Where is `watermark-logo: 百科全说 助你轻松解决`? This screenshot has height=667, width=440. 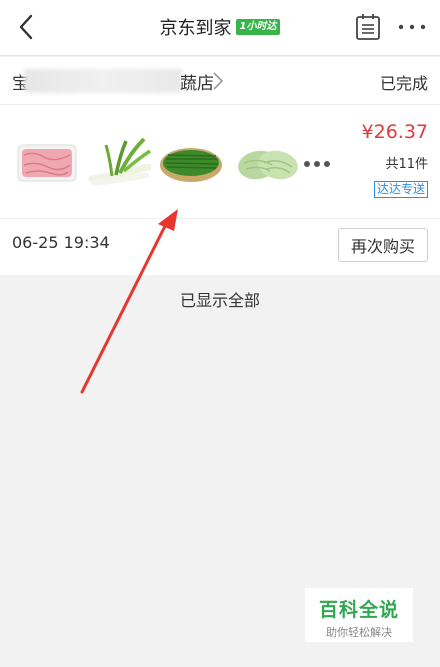 watermark-logo: 百科全说 助你轻松解决 is located at coordinates (359, 615).